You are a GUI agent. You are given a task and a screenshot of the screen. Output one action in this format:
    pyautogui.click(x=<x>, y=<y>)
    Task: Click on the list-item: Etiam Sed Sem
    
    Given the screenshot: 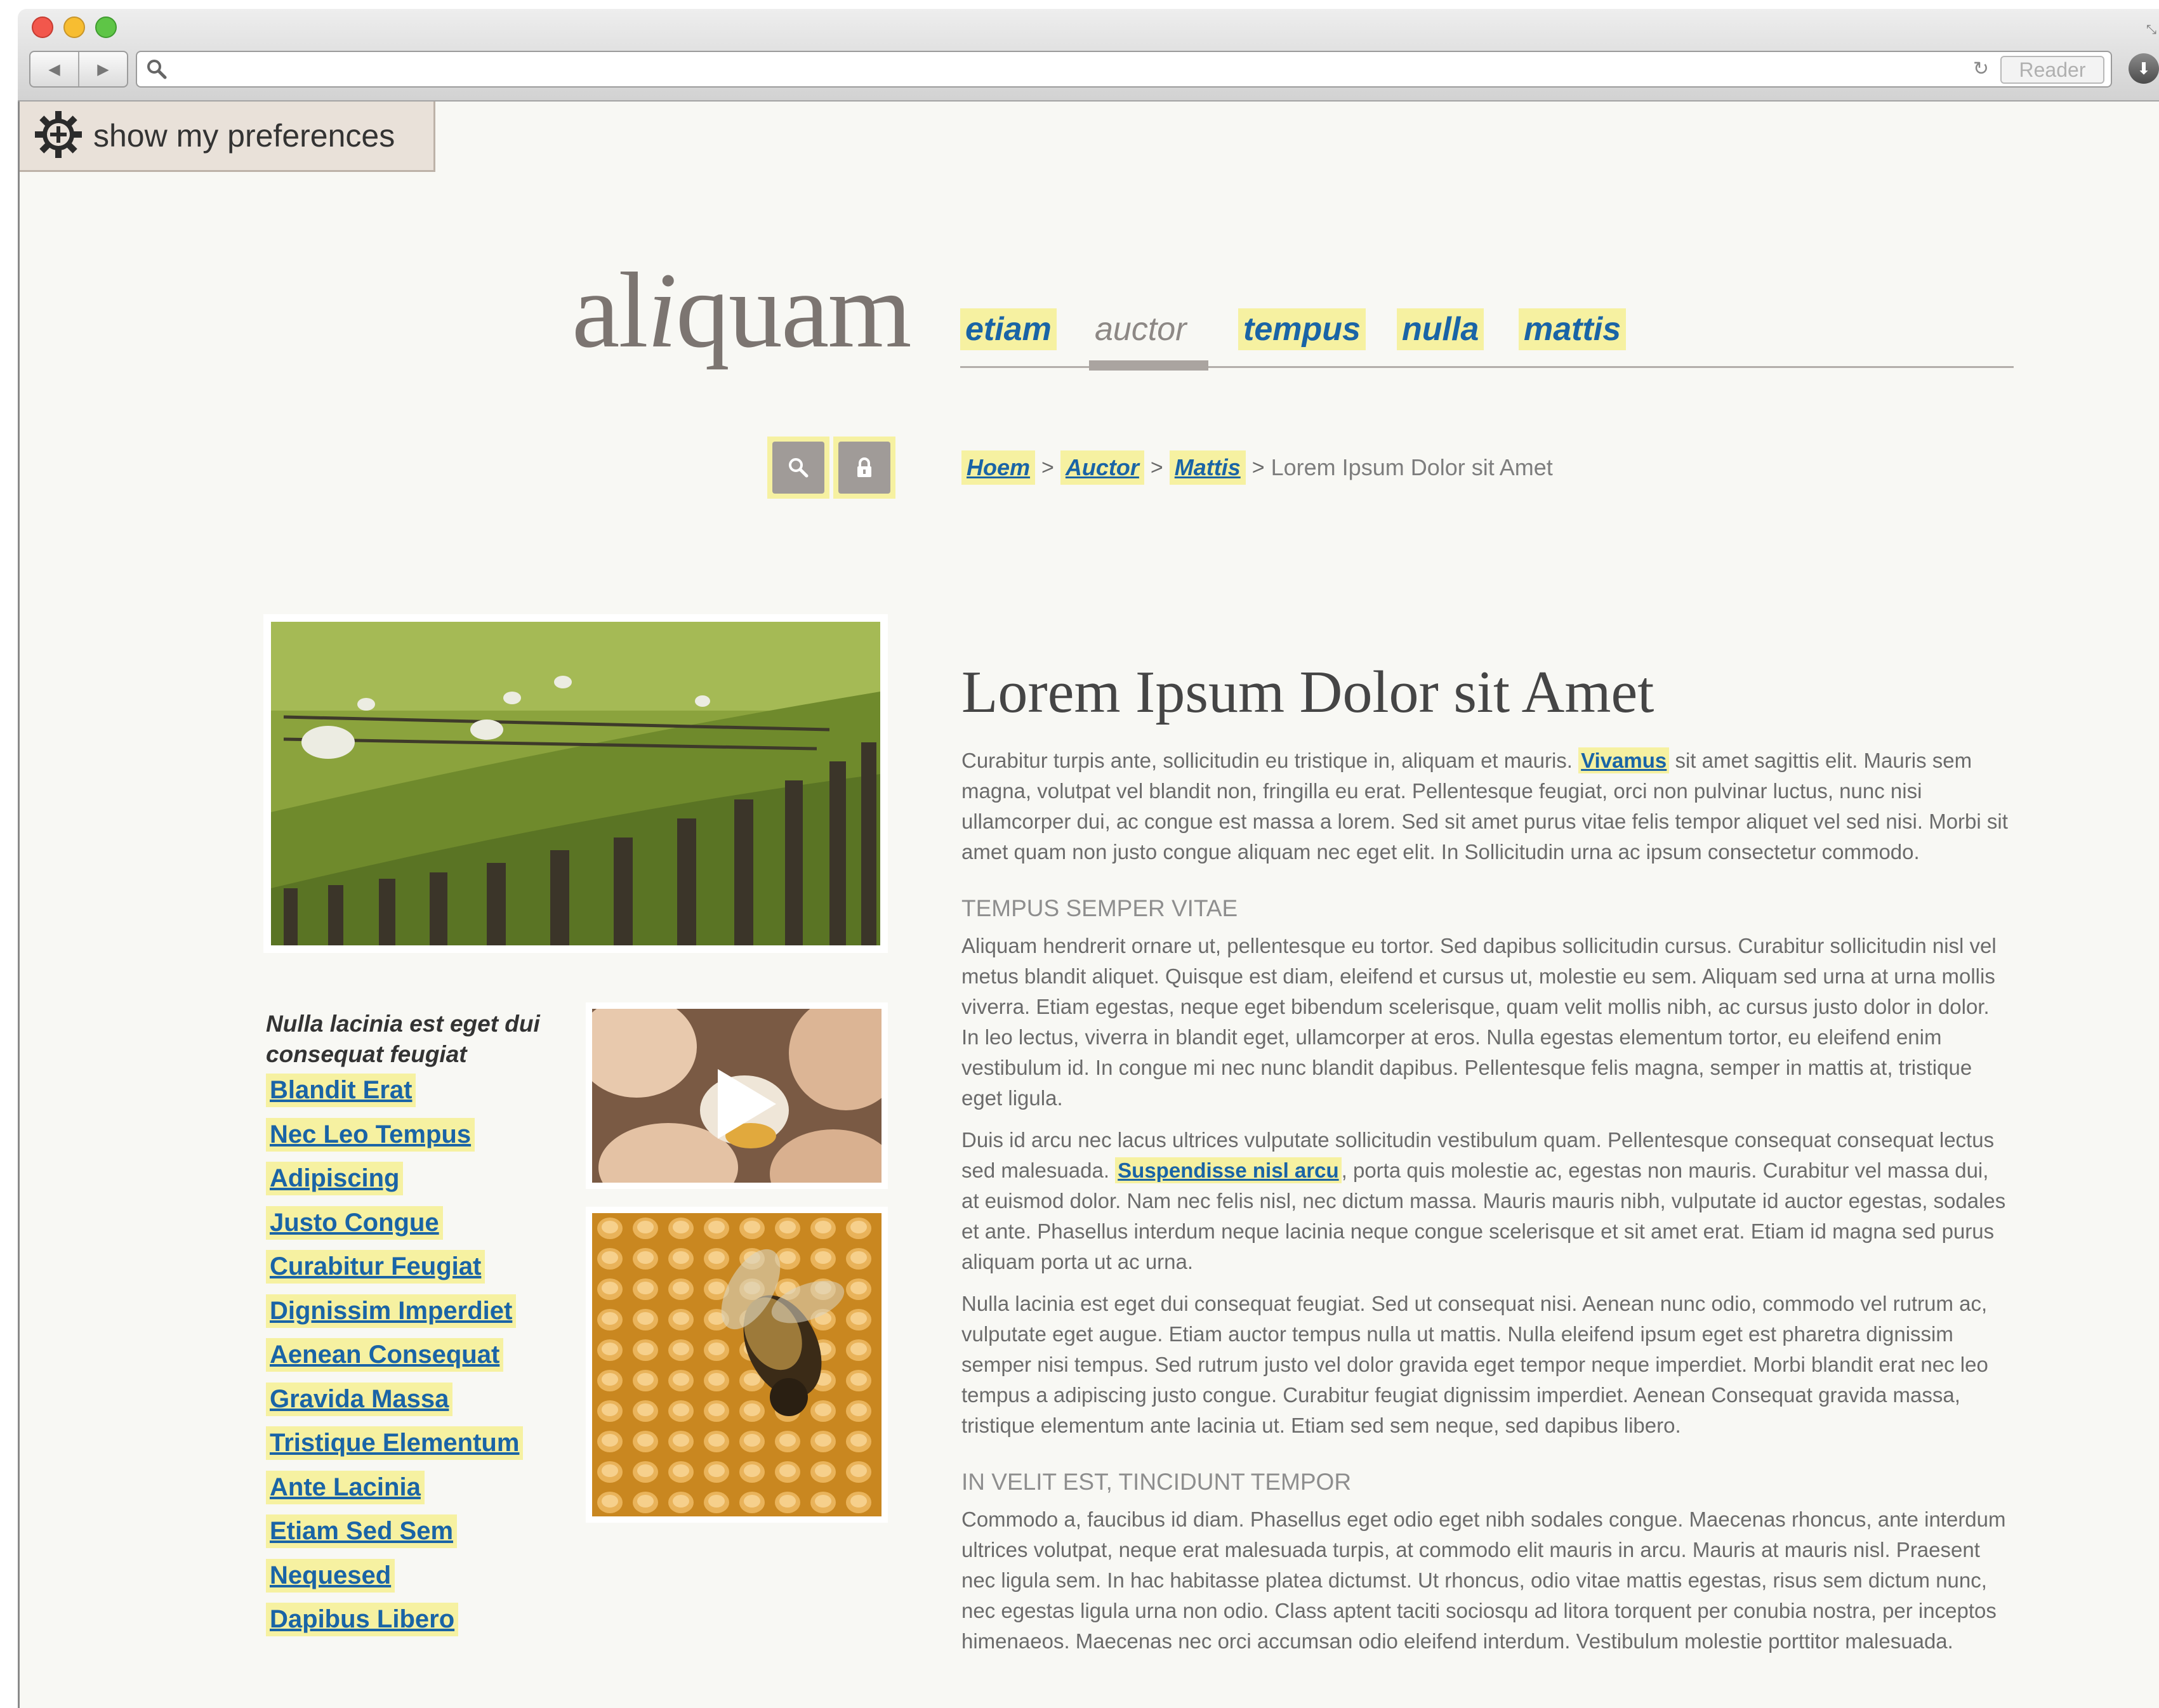 What is the action you would take?
    pyautogui.click(x=395, y=1536)
    